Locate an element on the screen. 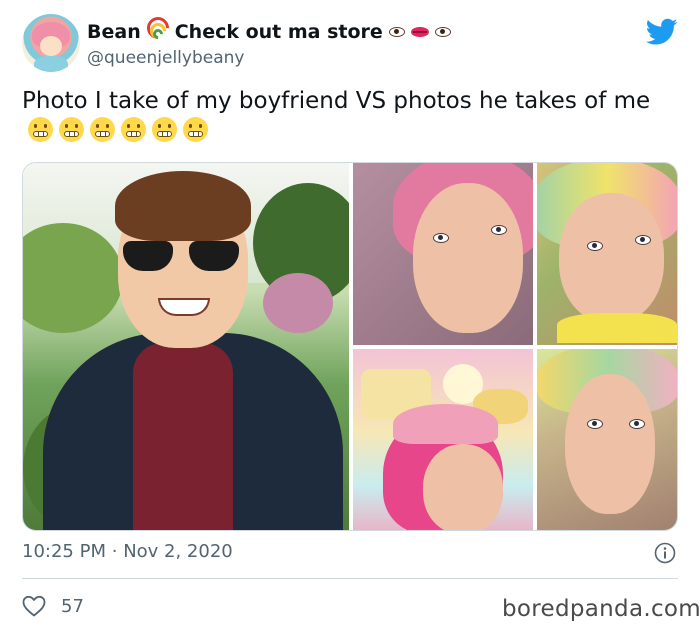 This screenshot has height=634, width=700. tweet-timestamp: 10:25 PM · Nov 2, 2020 is located at coordinates (127, 551).